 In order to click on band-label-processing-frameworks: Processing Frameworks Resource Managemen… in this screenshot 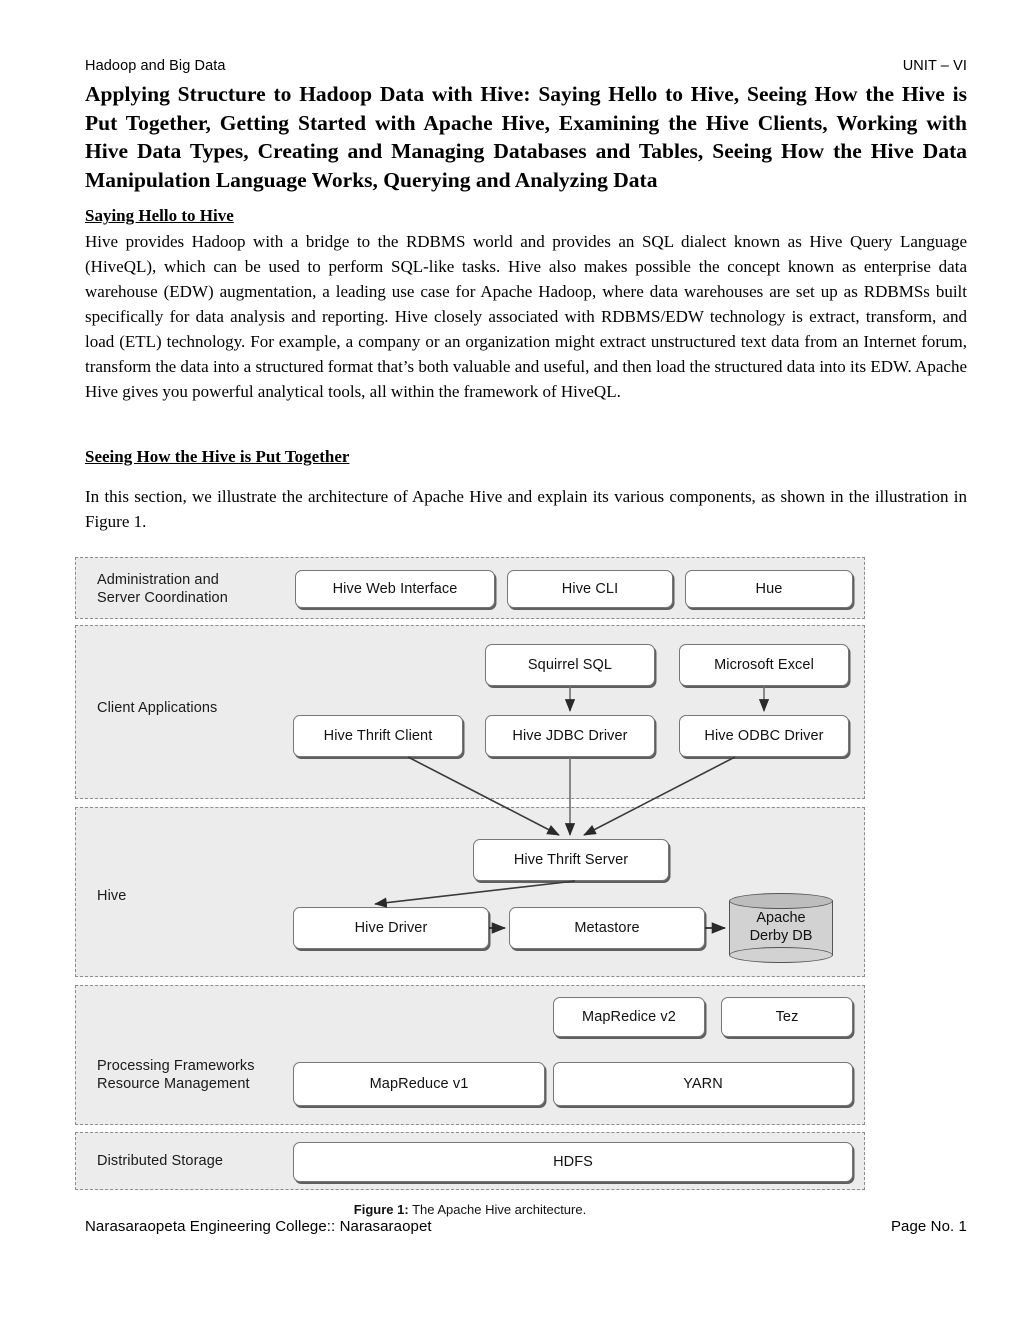, I will do `click(176, 1075)`.